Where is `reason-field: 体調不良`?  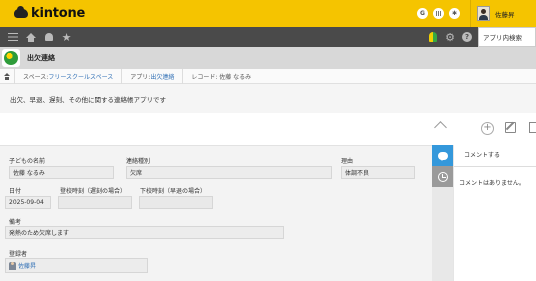 reason-field: 体調不良 is located at coordinates (378, 172).